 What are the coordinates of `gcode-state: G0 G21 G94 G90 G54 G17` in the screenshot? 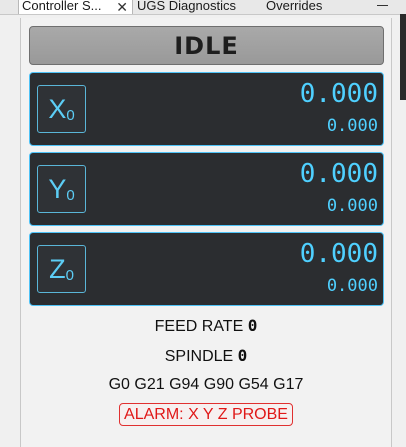 It's located at (206, 384).